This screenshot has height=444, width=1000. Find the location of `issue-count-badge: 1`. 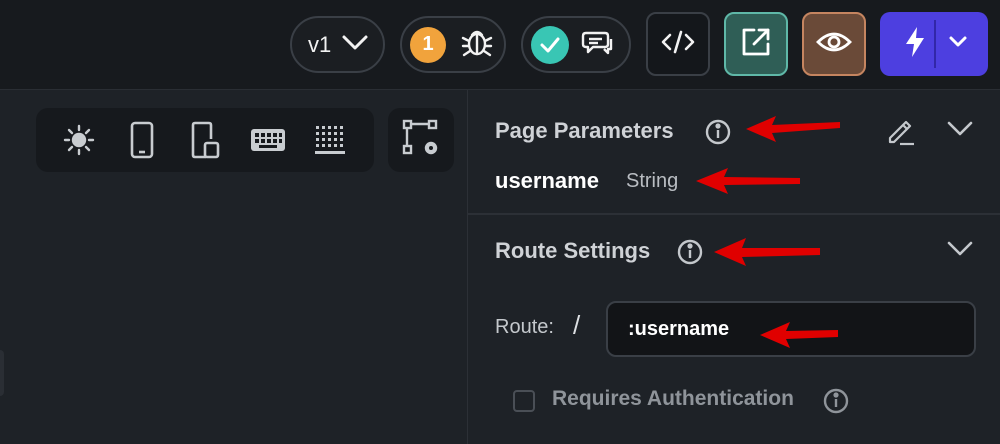

issue-count-badge: 1 is located at coordinates (428, 44).